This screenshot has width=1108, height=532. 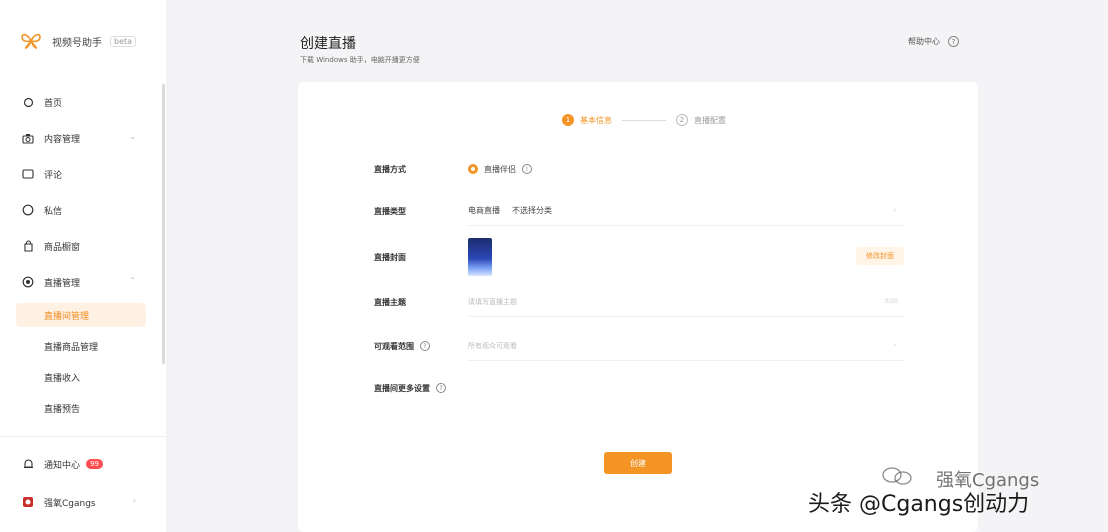 What do you see at coordinates (360, 60) in the screenshot?
I see `page-subtitle: 下载 Windows 助手，电脑开播更方便` at bounding box center [360, 60].